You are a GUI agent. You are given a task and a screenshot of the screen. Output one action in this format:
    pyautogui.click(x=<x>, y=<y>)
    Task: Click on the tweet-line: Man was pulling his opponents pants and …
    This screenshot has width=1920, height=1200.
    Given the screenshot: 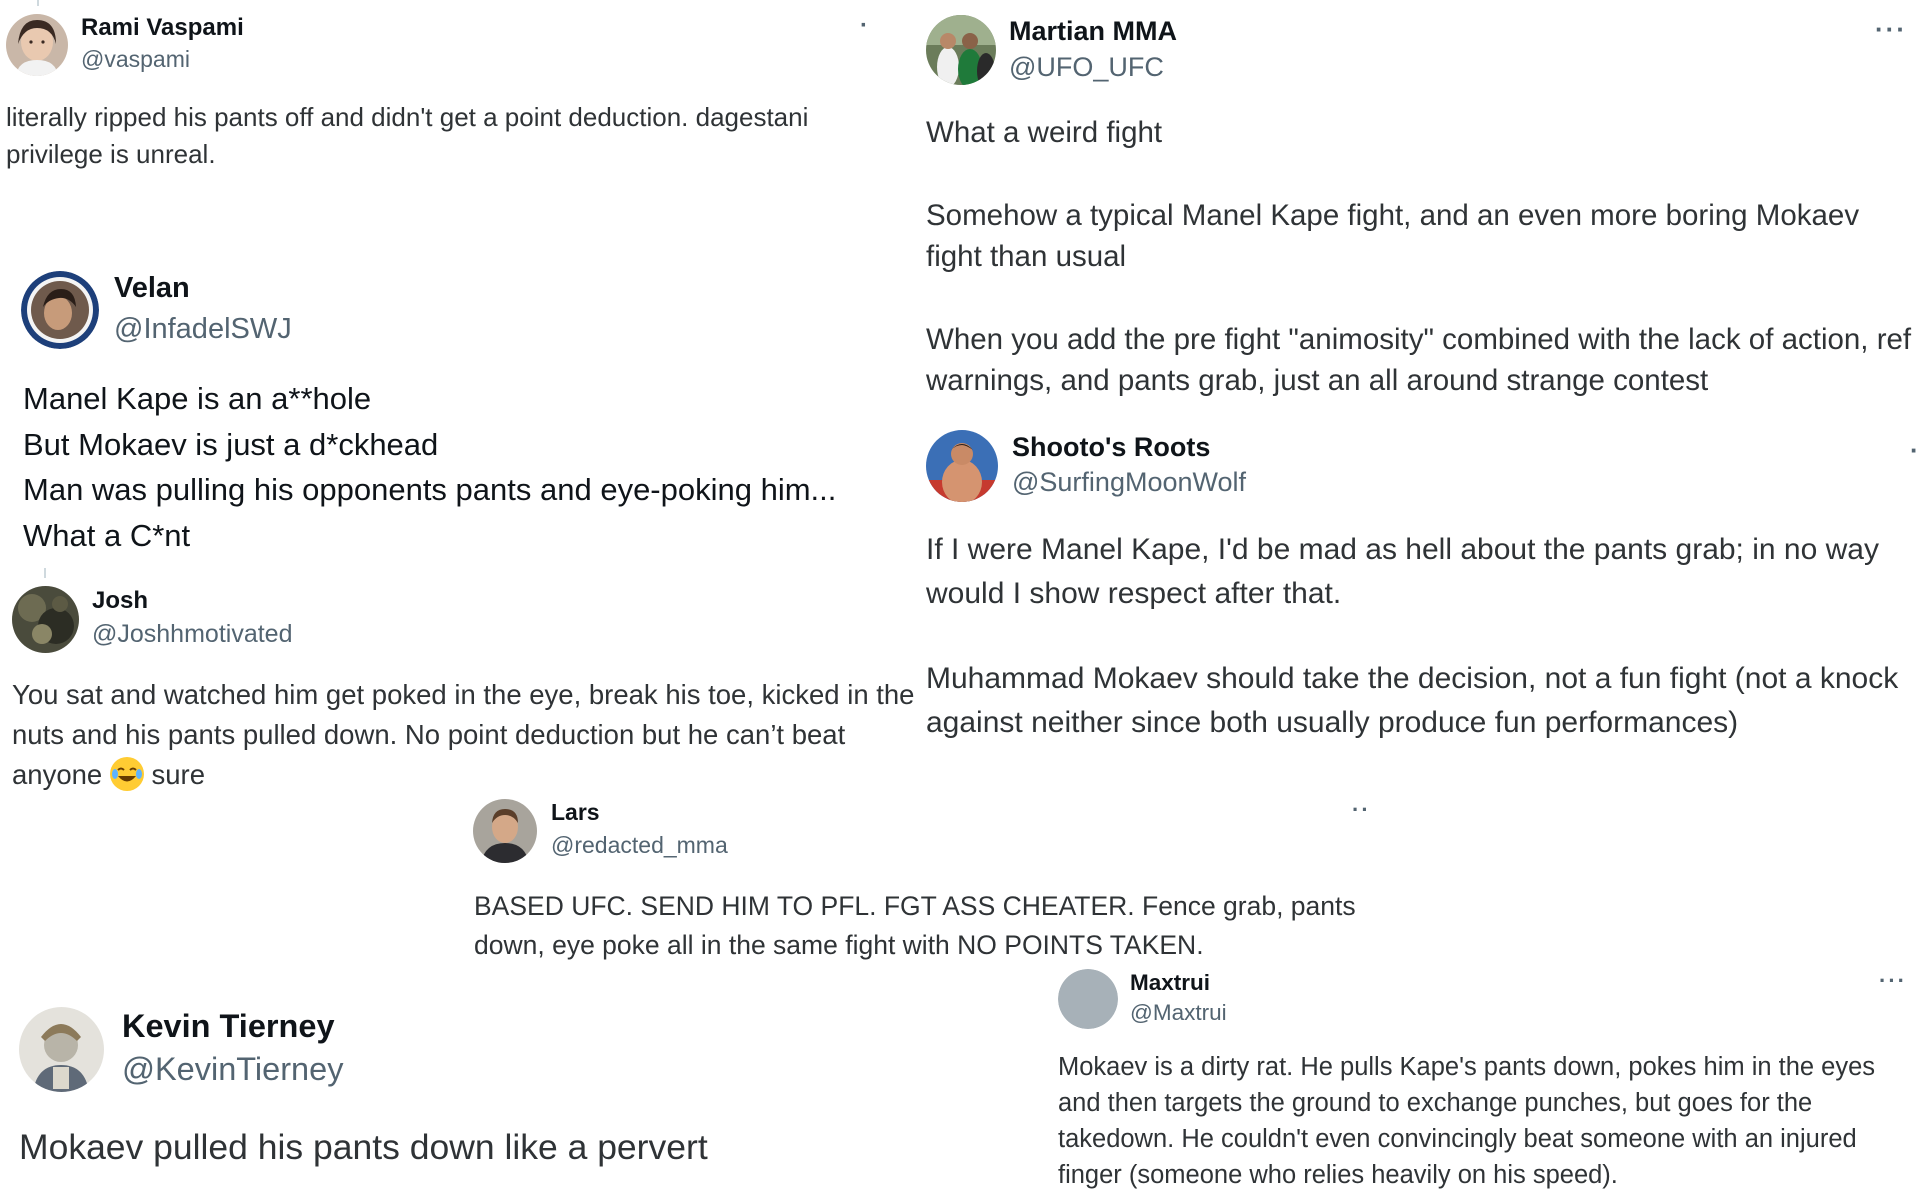 What is the action you would take?
    pyautogui.click(x=430, y=489)
    